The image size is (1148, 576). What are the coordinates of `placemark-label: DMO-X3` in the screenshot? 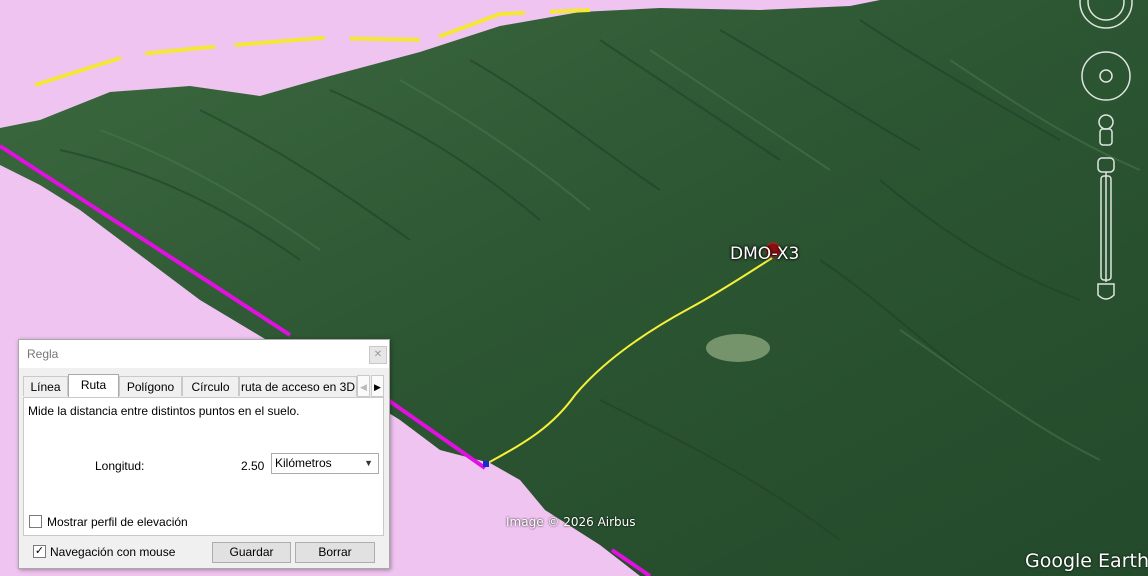 It's located at (764, 254).